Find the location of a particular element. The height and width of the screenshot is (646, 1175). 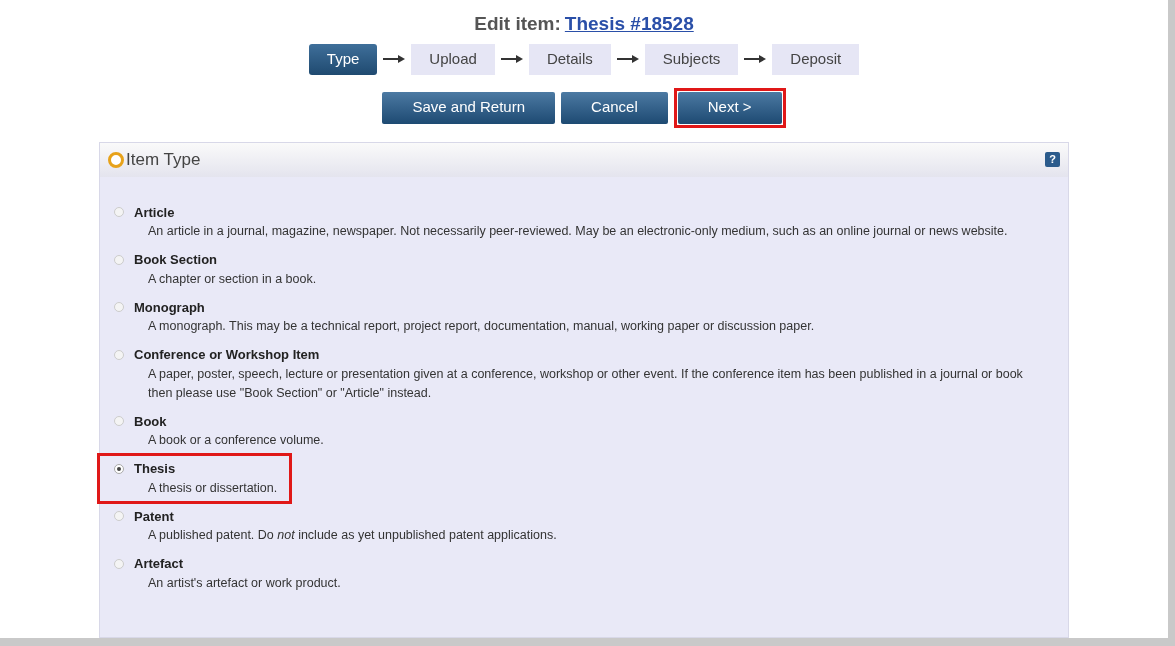

type-name: Patent is located at coordinates (154, 516).